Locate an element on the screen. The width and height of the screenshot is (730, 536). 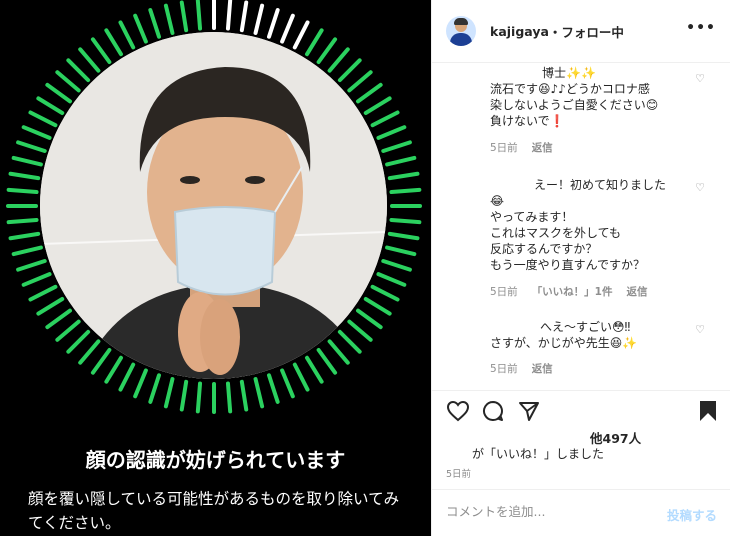
comment-icon is located at coordinates (493, 411).